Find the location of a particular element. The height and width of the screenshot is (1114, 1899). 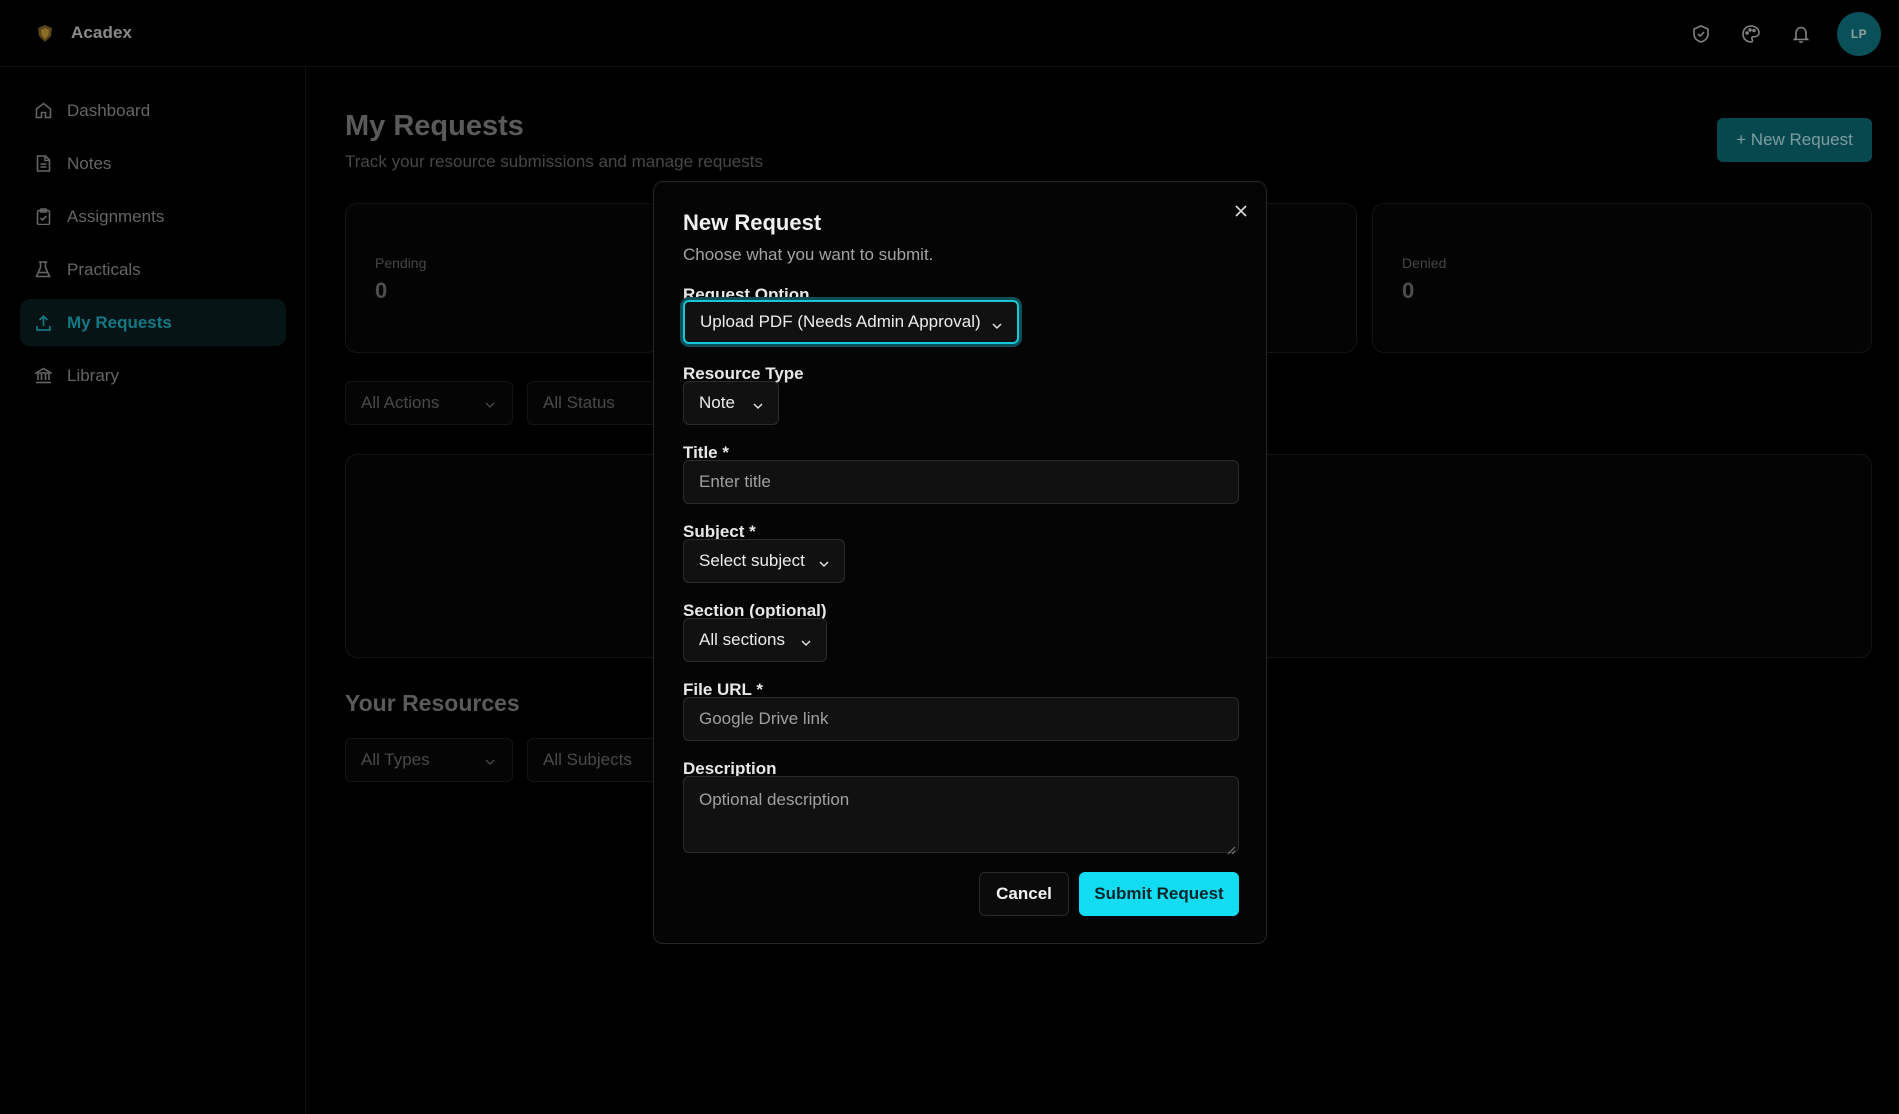

resize-grip-icon is located at coordinates (1231, 847).